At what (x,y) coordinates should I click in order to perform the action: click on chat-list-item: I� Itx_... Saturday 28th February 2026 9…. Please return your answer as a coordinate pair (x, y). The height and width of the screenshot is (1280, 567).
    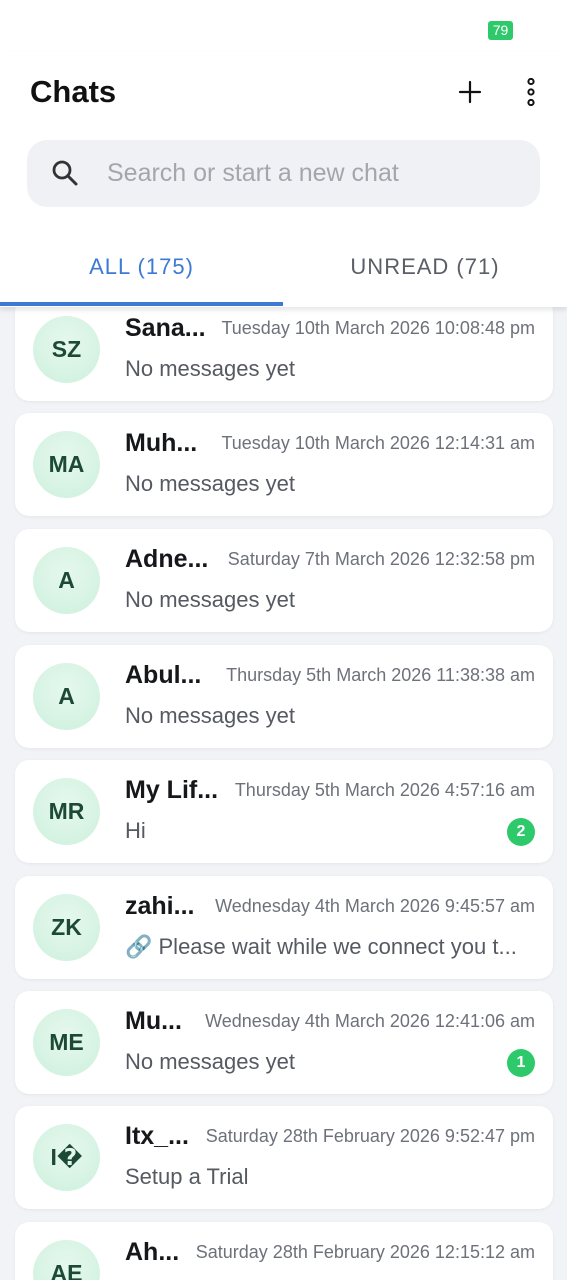
    Looking at the image, I should click on (284, 1157).